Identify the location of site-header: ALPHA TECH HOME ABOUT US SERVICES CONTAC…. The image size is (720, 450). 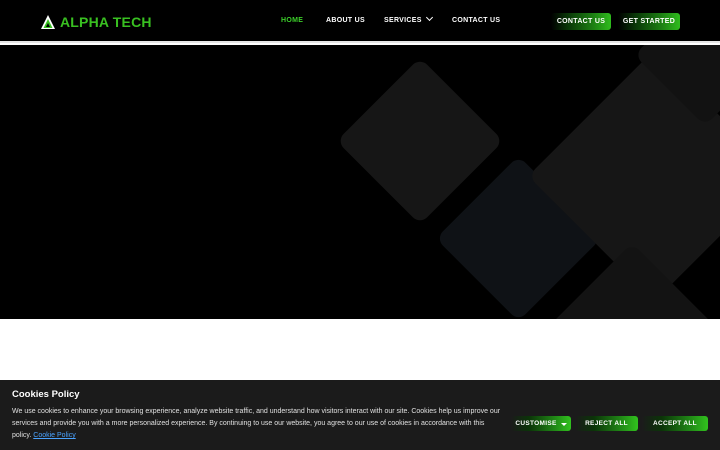
(360, 21).